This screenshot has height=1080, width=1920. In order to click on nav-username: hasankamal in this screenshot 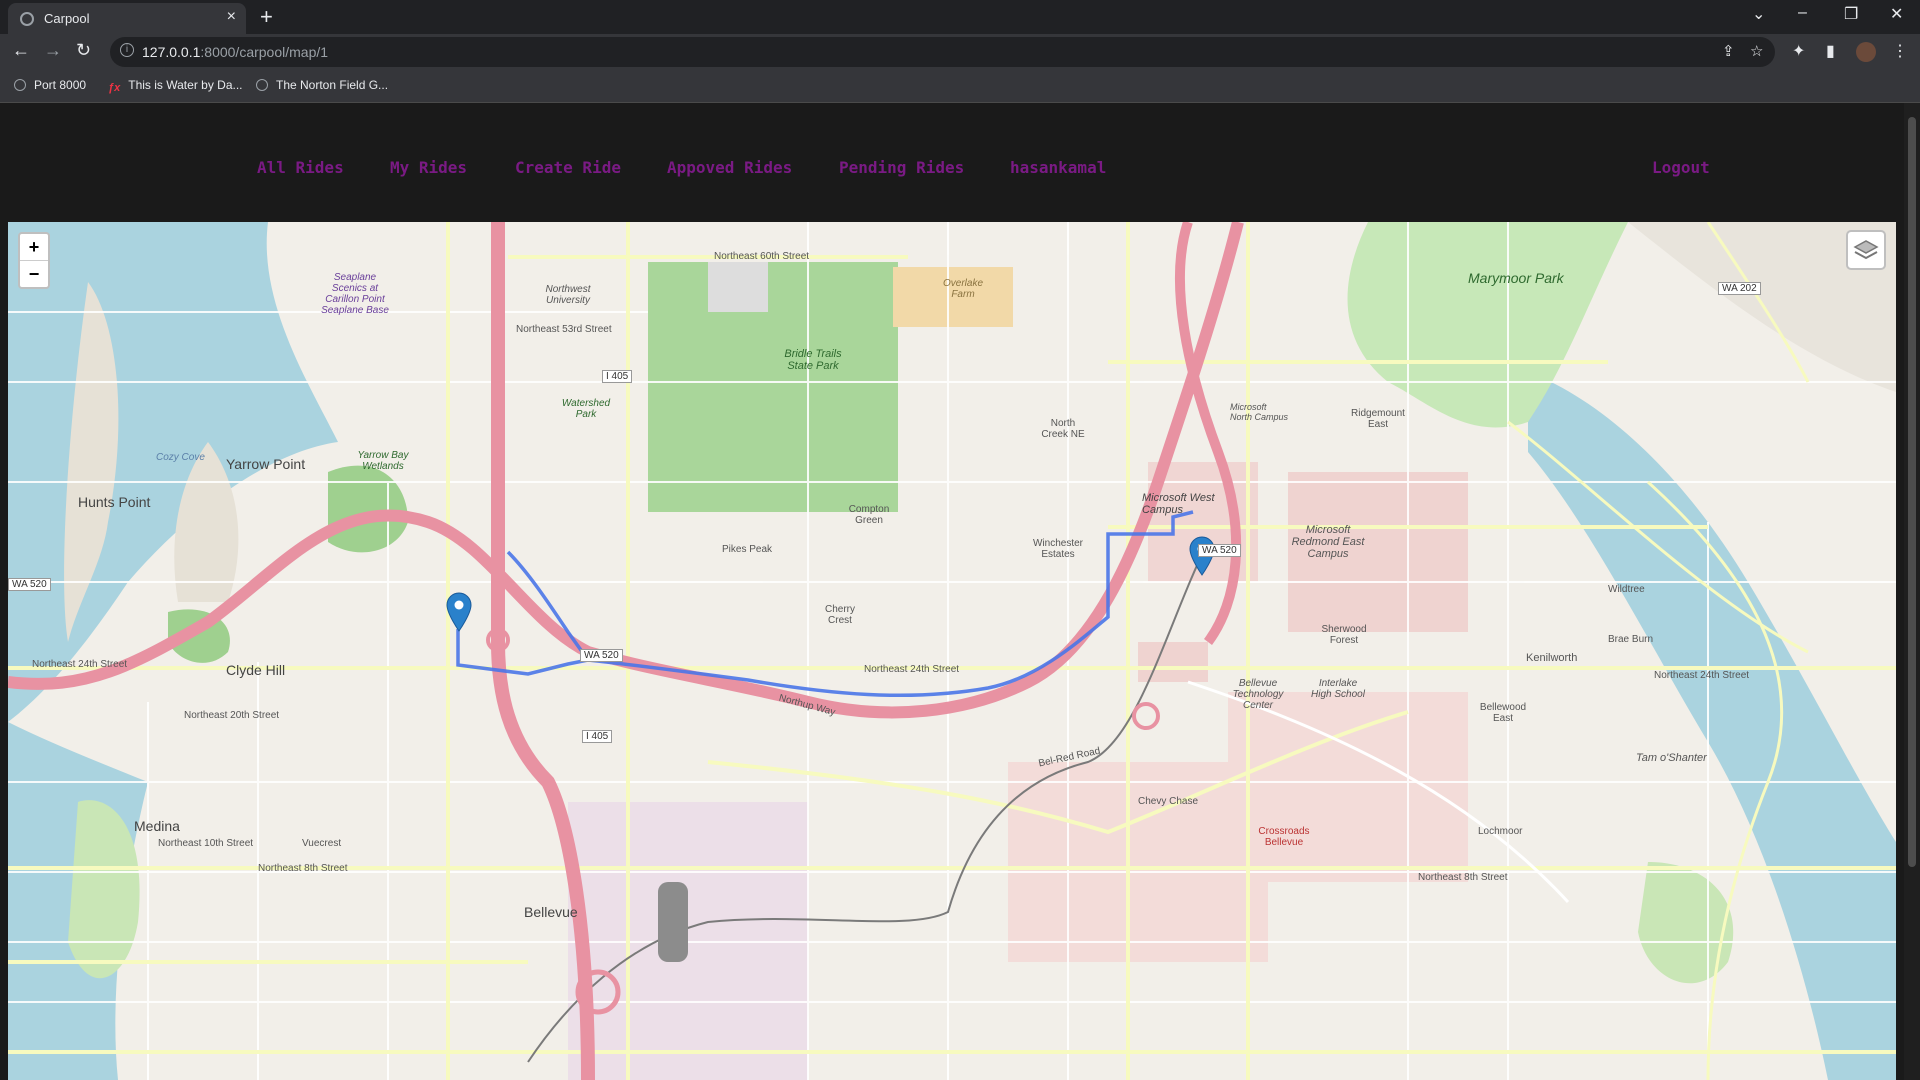, I will do `click(1058, 167)`.